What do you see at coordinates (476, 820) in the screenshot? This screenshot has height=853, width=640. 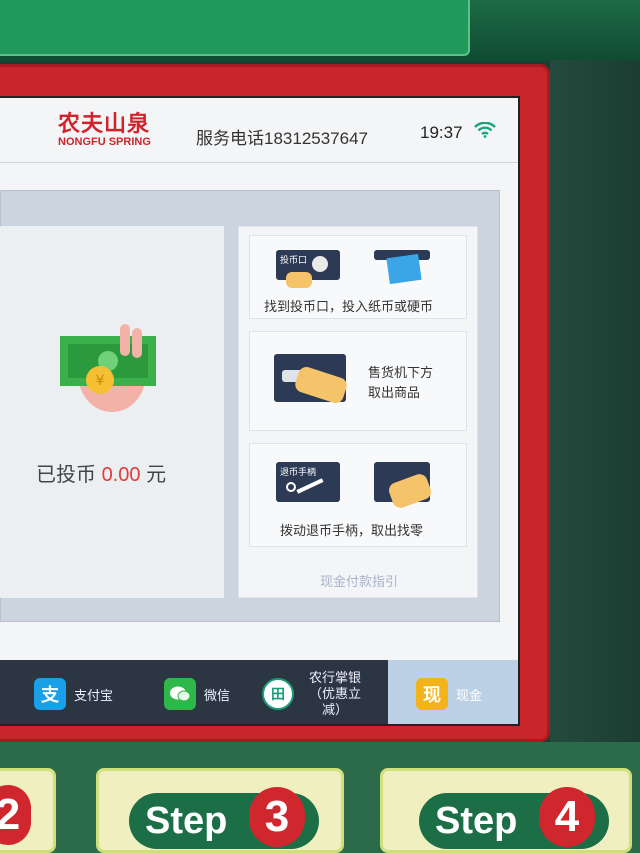 I see `machine-step-4-word: Step` at bounding box center [476, 820].